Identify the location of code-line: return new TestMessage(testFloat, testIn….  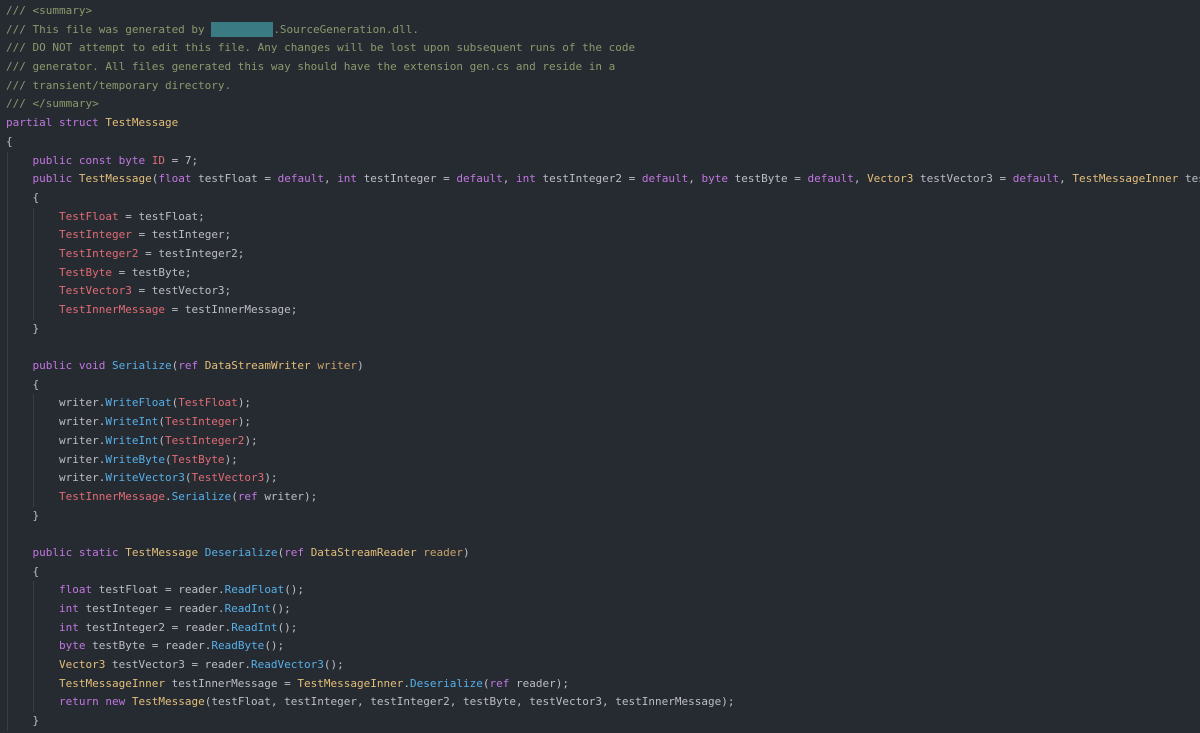
(603, 703).